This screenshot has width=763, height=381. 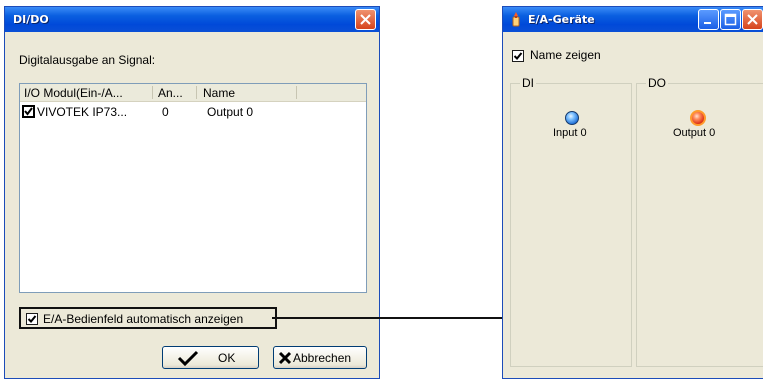 I want to click on input-label: Input 0, so click(x=570, y=133).